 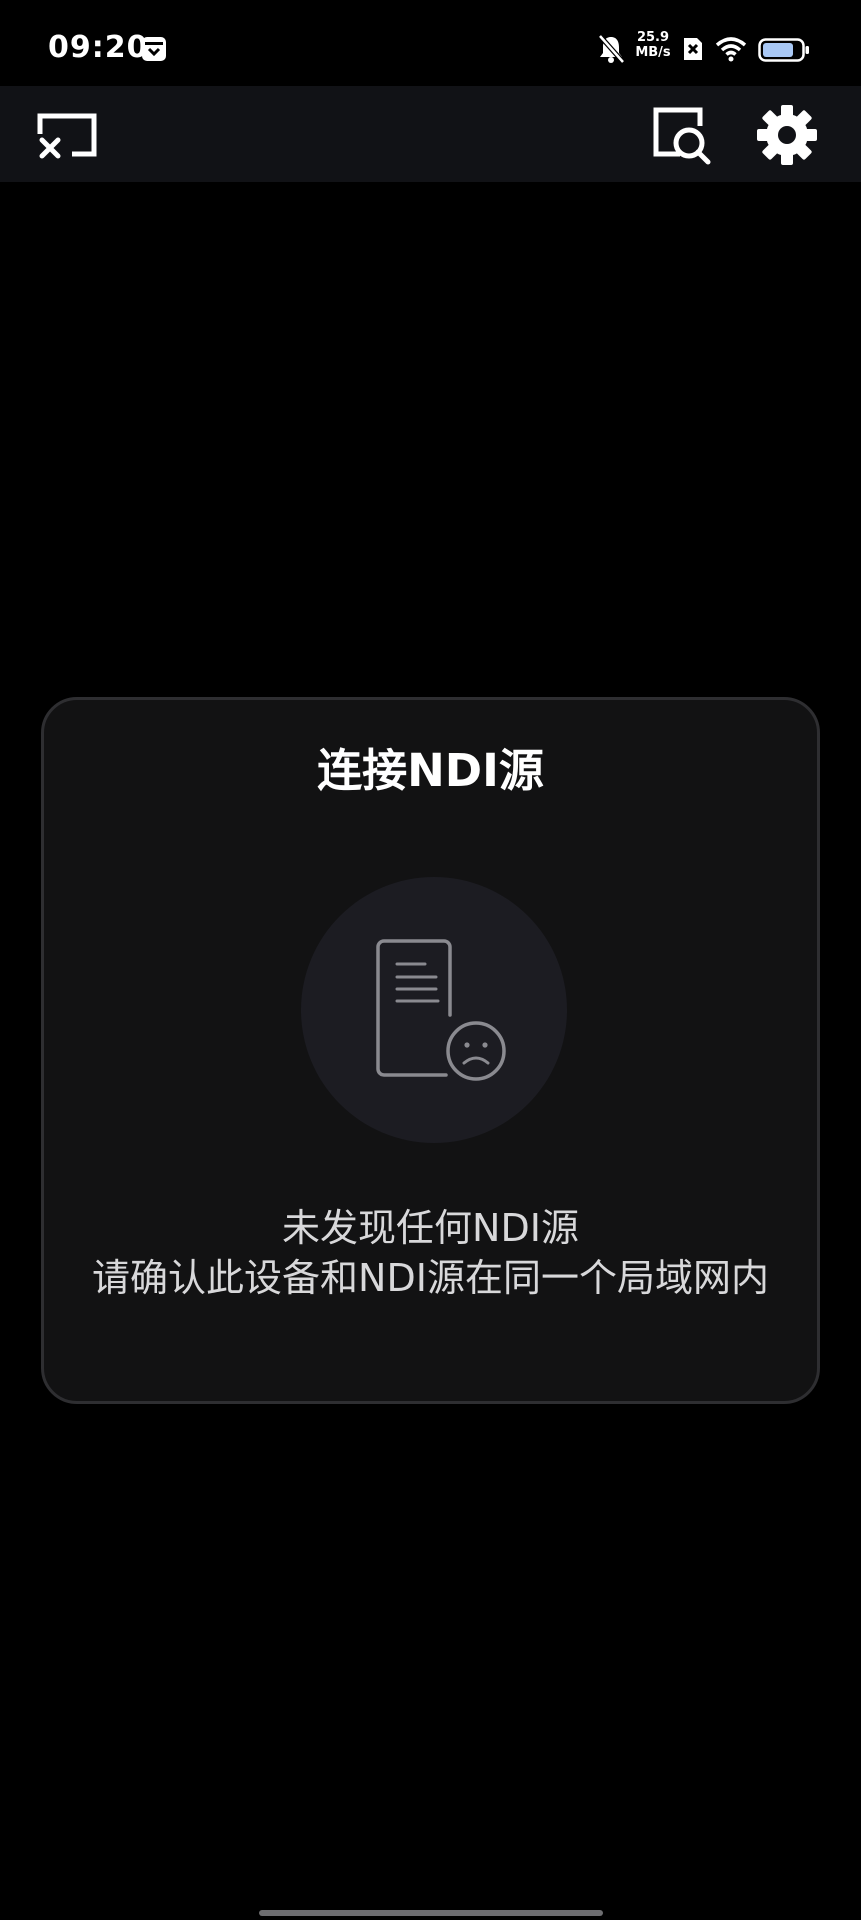 I want to click on top-app-bar, so click(x=430, y=134).